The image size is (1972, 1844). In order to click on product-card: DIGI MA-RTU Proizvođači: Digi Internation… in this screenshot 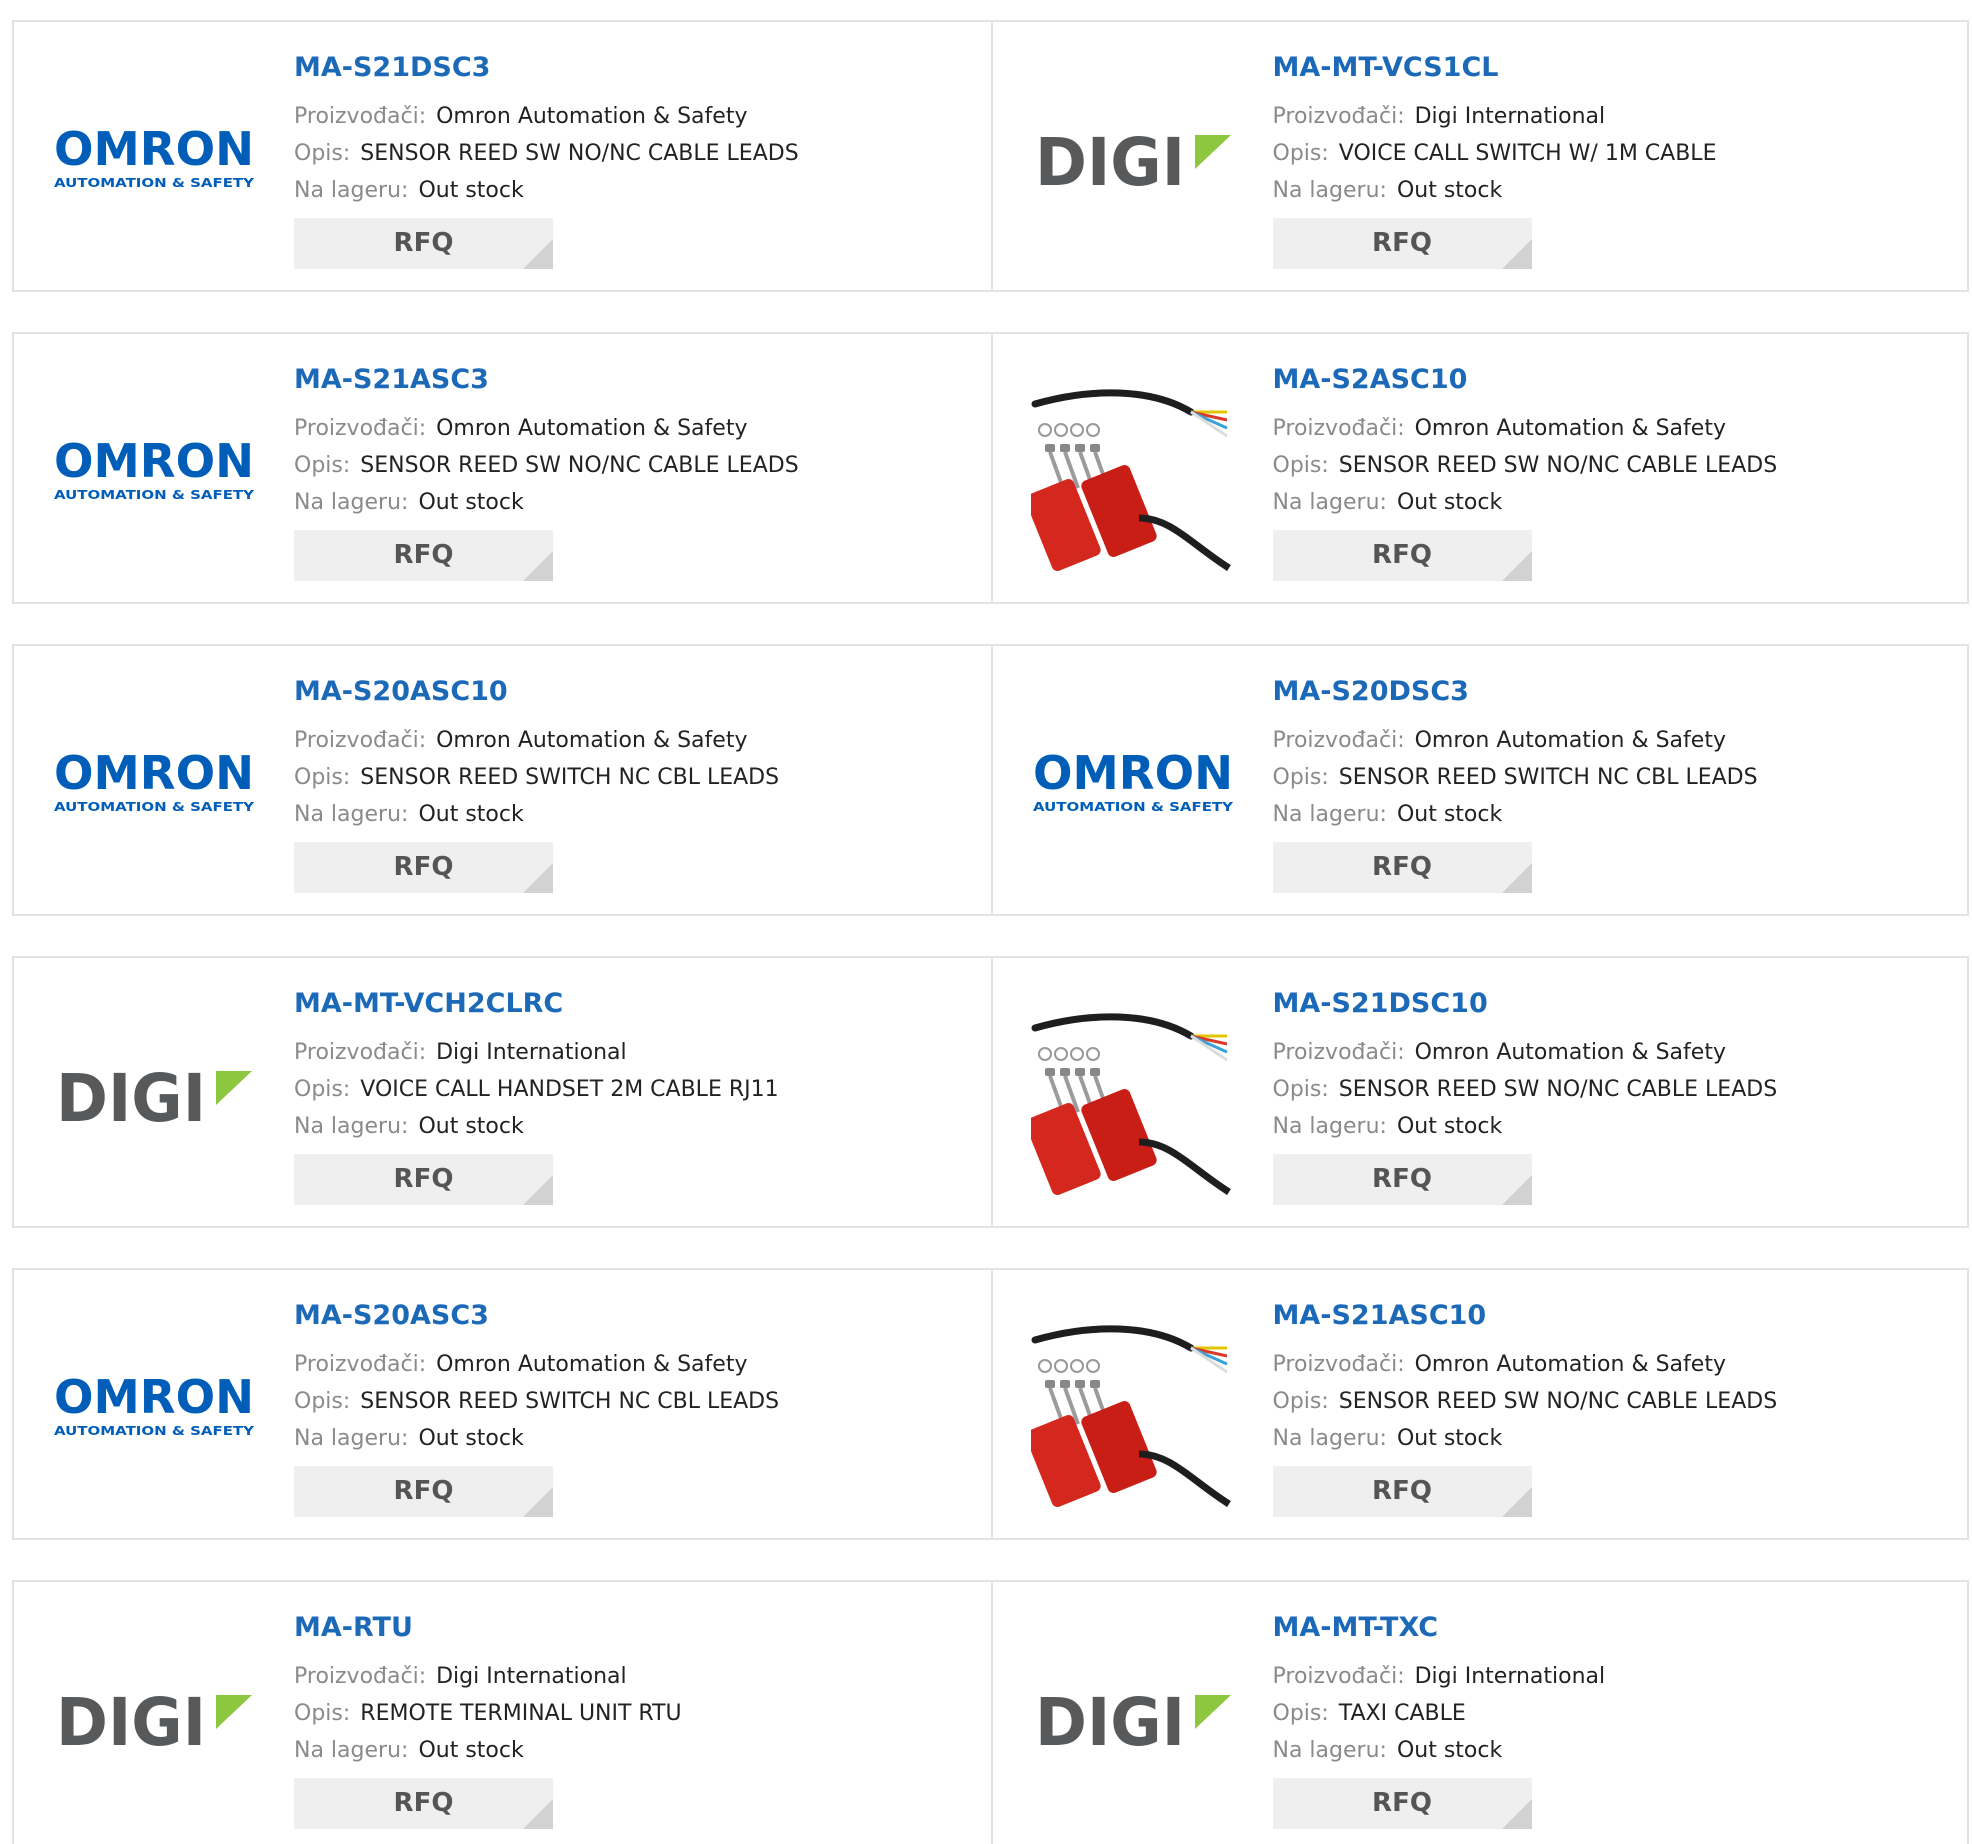, I will do `click(502, 1713)`.